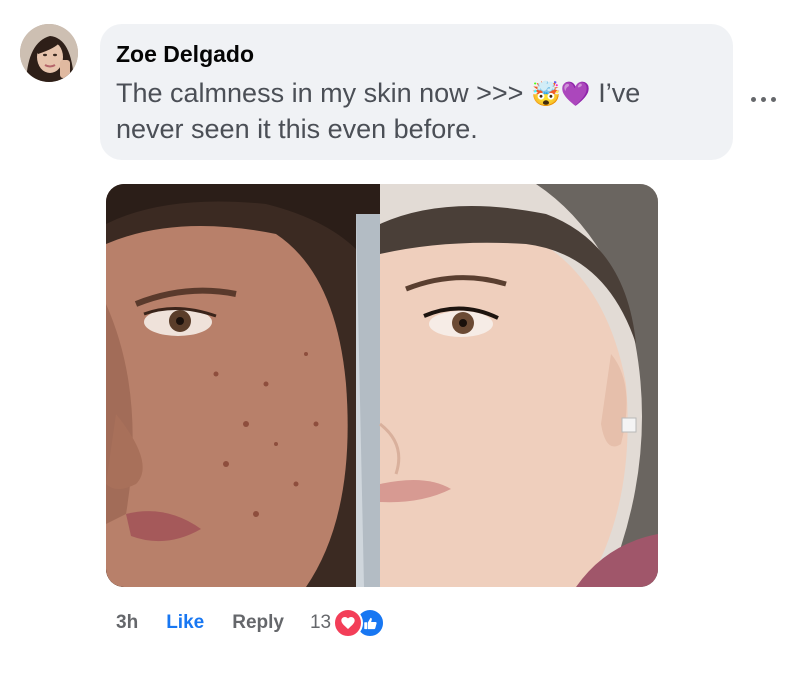 The height and width of the screenshot is (695, 800). I want to click on heart-icon, so click(348, 623).